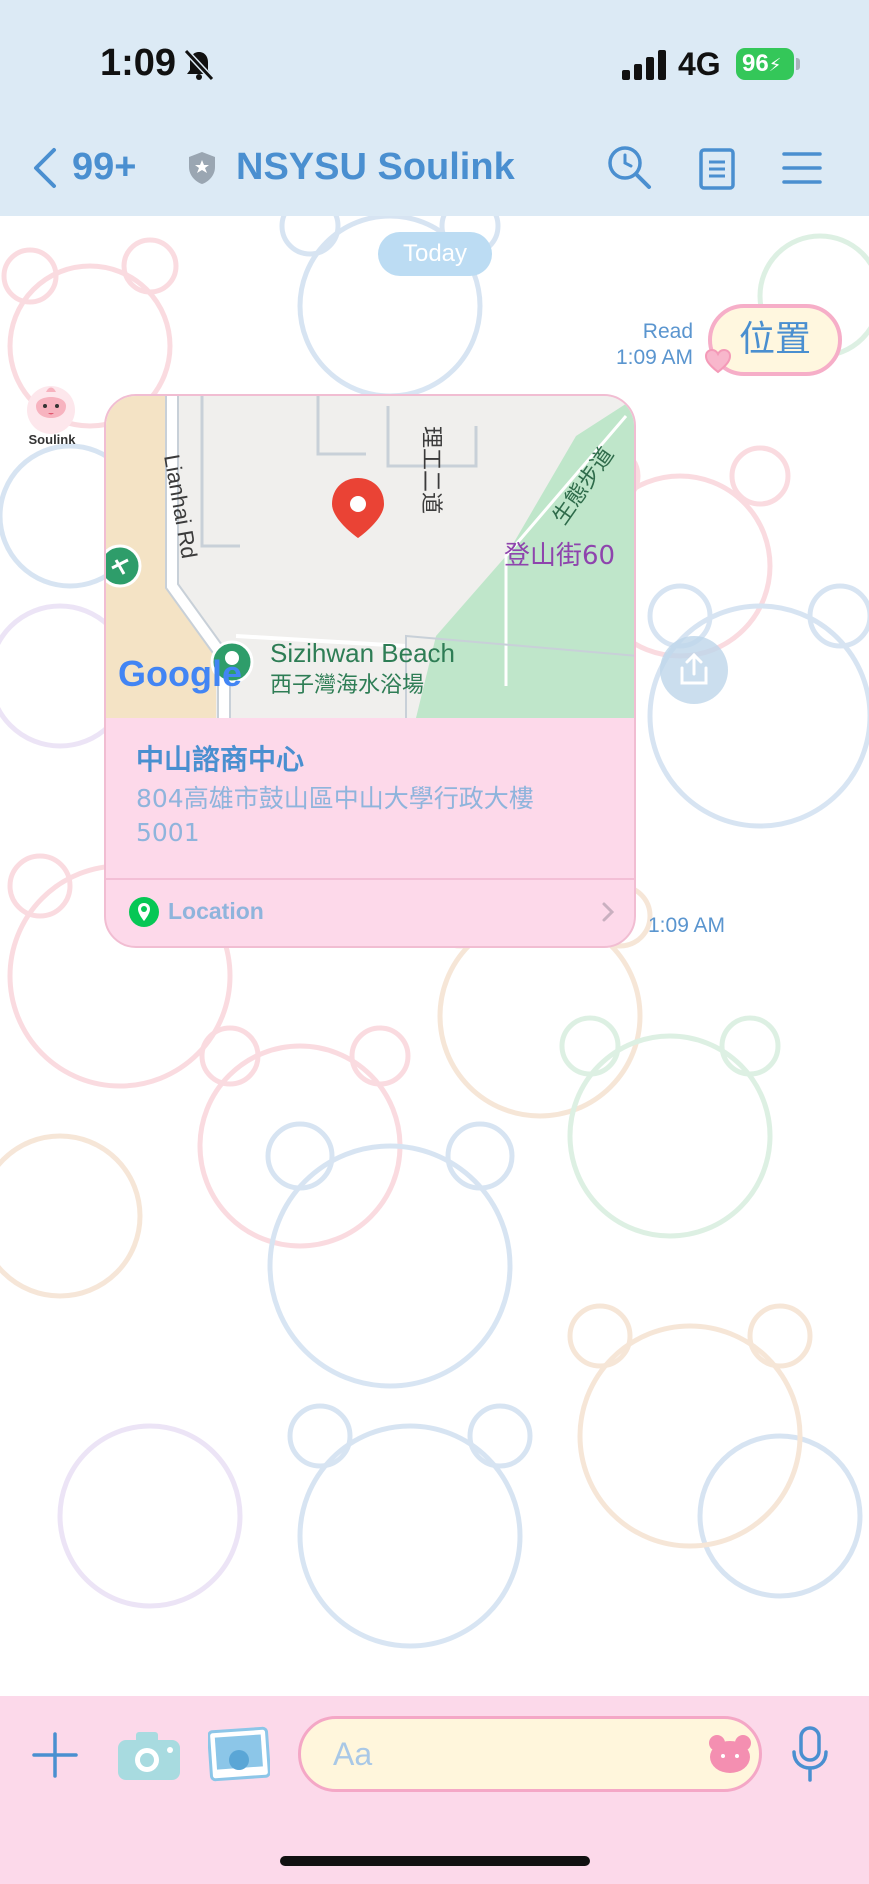 The width and height of the screenshot is (869, 1884). What do you see at coordinates (370, 879) in the screenshot?
I see `card-divider` at bounding box center [370, 879].